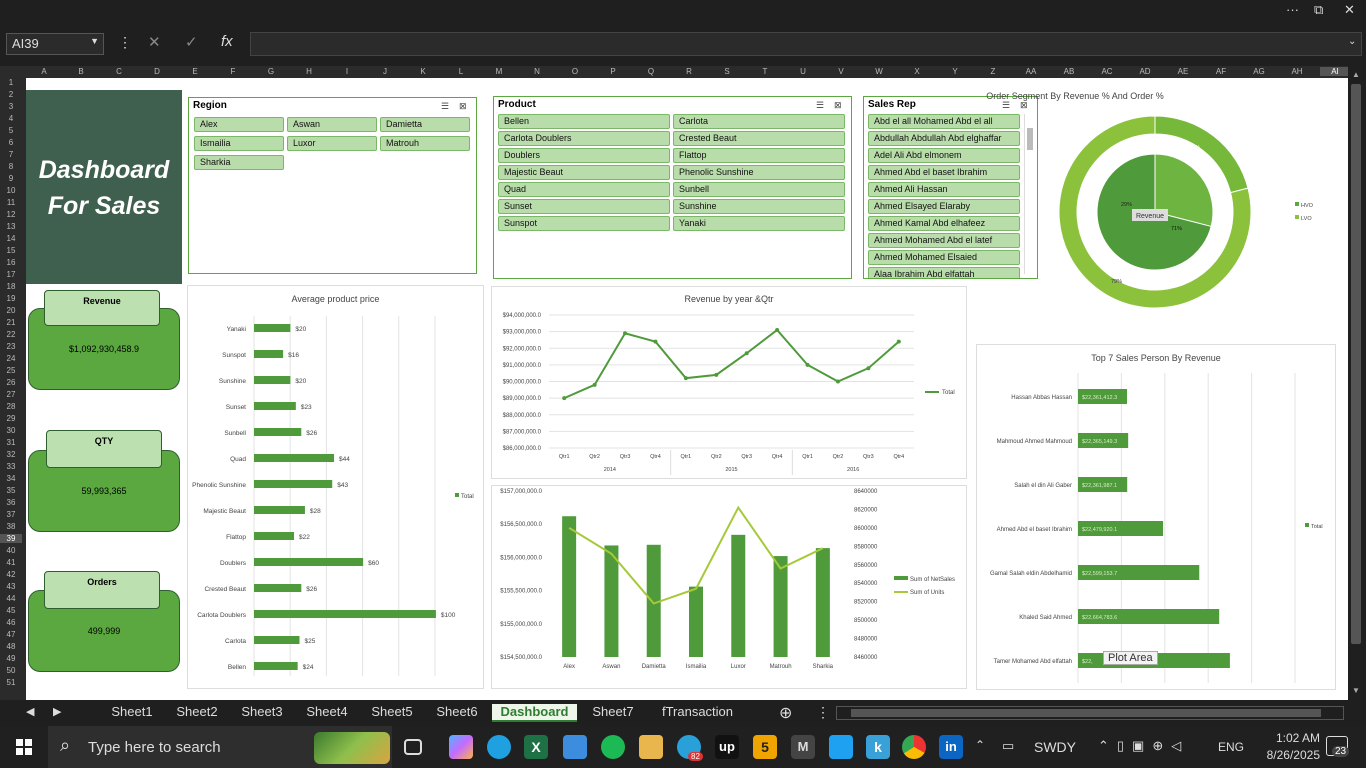 Image resolution: width=1366 pixels, height=768 pixels. Describe the element at coordinates (878, 747) in the screenshot. I see `app-k-icon: k` at that location.